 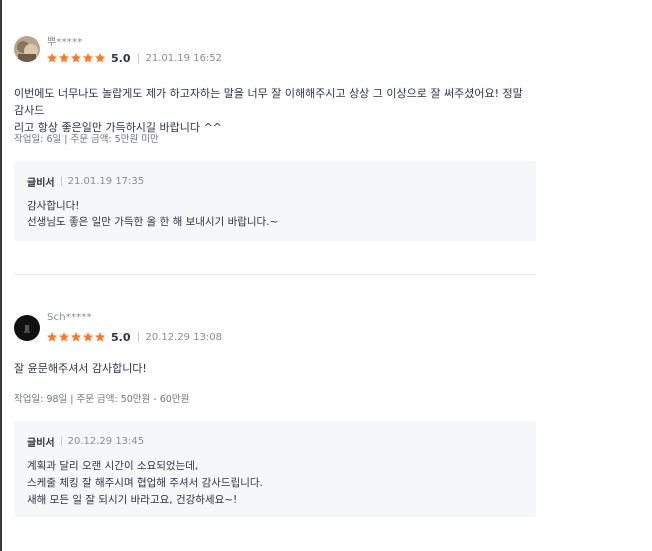 I want to click on review-header: Sch***** 5.0 20.12.29 13:08, so click(x=275, y=329).